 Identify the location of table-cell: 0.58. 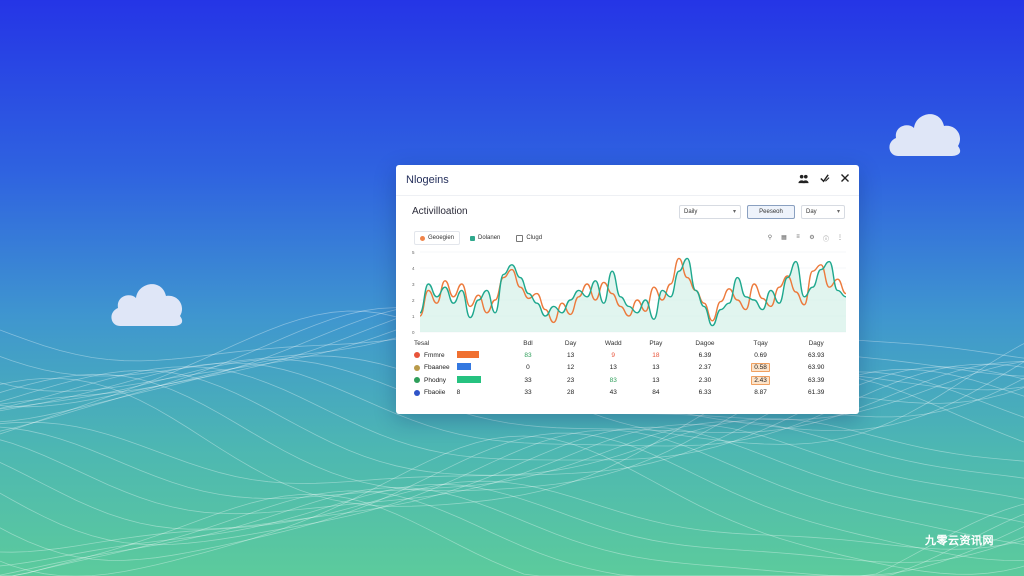
(761, 368).